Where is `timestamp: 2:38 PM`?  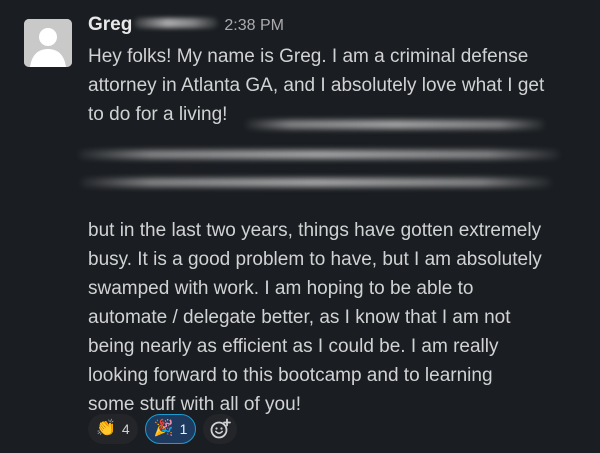 timestamp: 2:38 PM is located at coordinates (254, 26).